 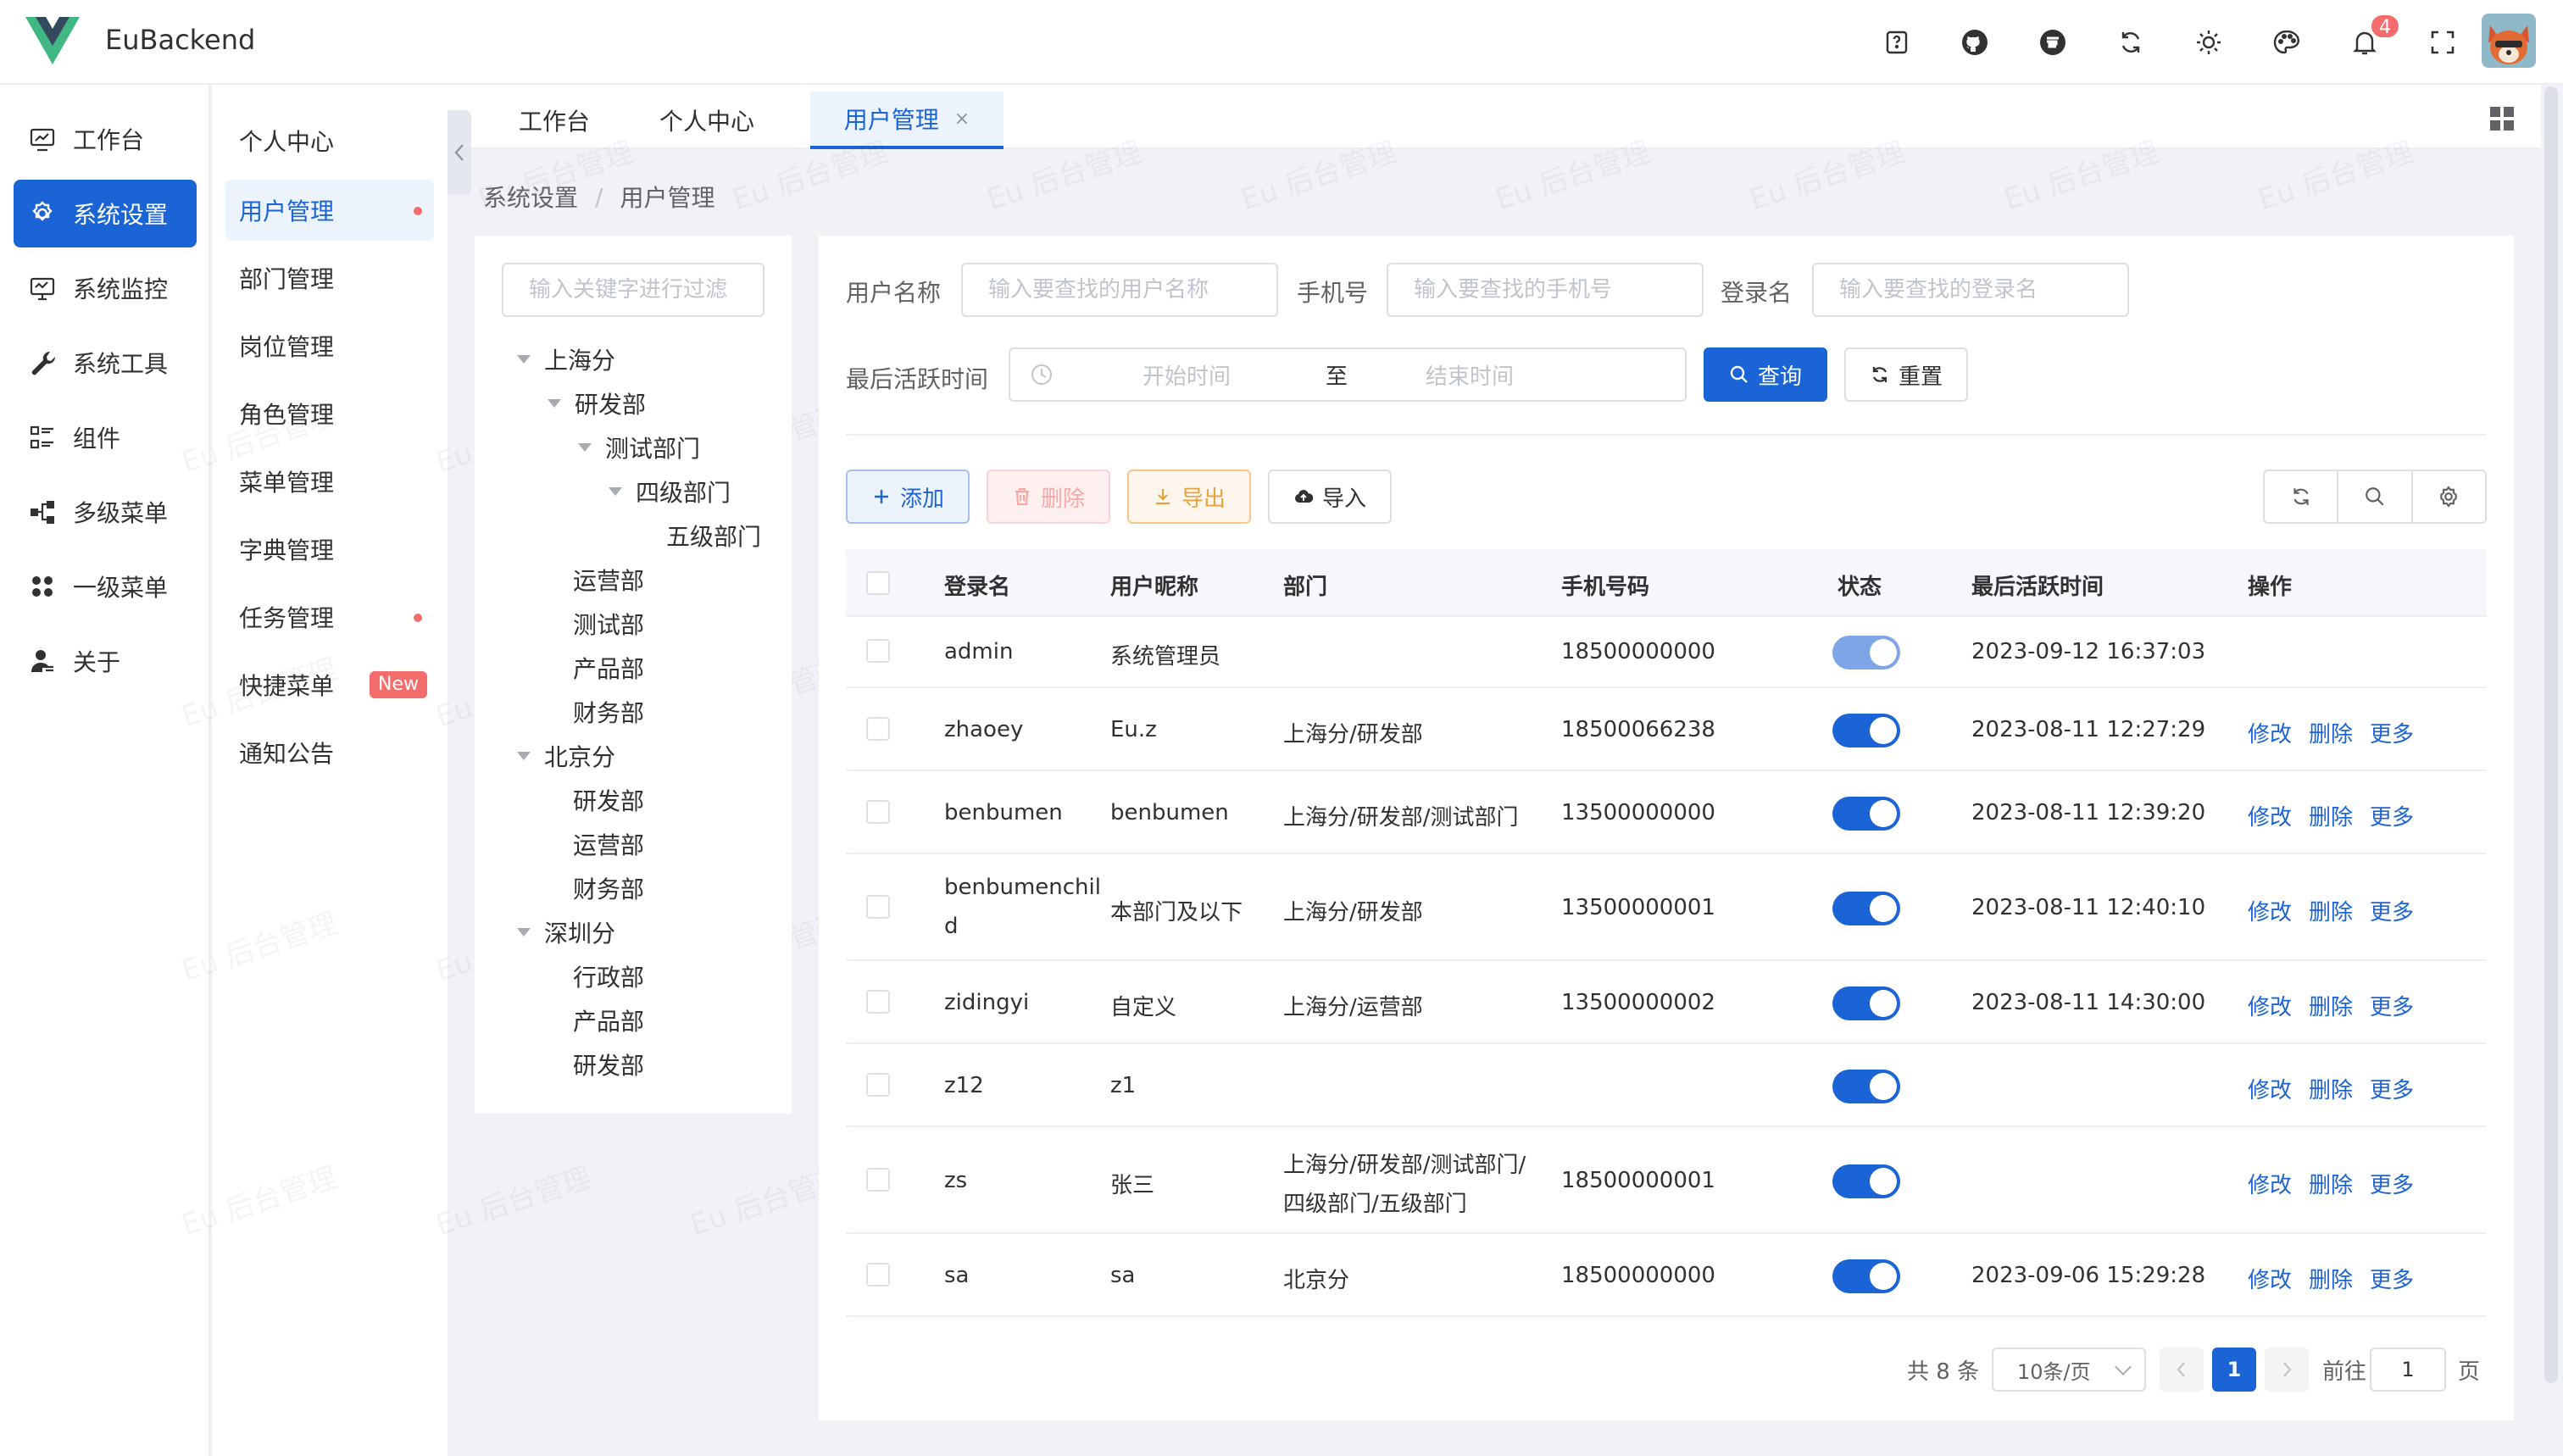 What do you see at coordinates (707, 121) in the screenshot?
I see `tab-profile: 个人中心` at bounding box center [707, 121].